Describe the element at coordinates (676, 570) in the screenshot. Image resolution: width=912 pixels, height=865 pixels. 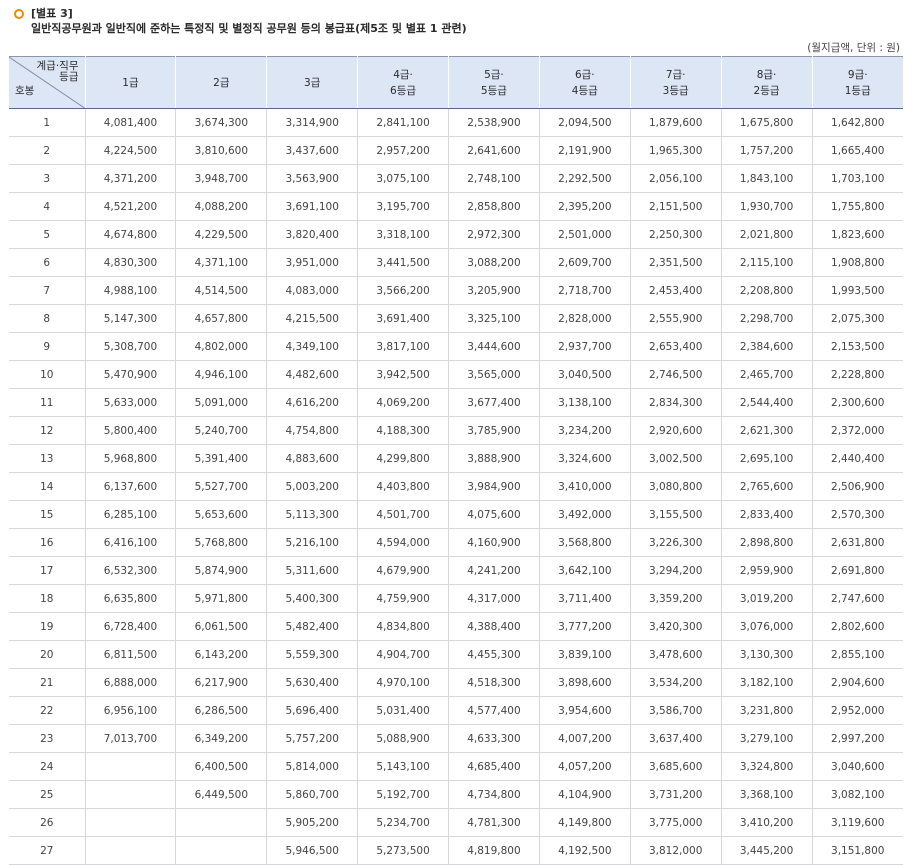
I see `salary-cell: 3,294,200` at that location.